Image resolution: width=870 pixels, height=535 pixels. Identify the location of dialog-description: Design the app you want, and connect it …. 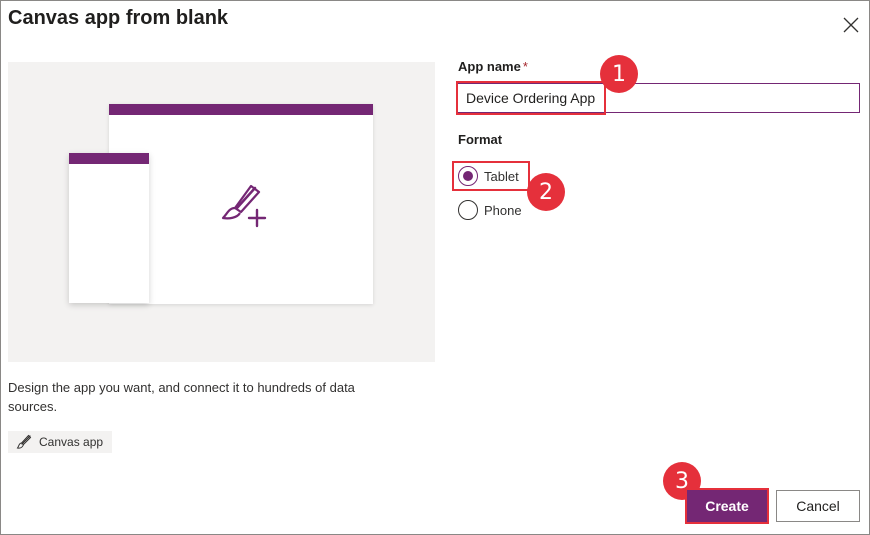
(181, 397).